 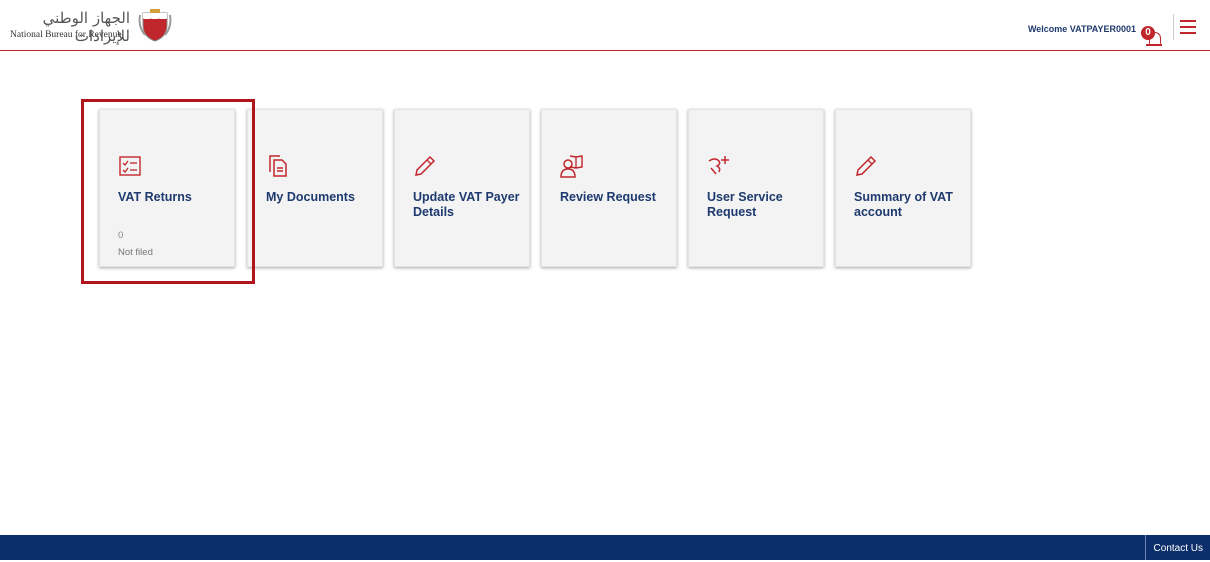 What do you see at coordinates (466, 204) in the screenshot?
I see `card-title: Update VAT Payer Details` at bounding box center [466, 204].